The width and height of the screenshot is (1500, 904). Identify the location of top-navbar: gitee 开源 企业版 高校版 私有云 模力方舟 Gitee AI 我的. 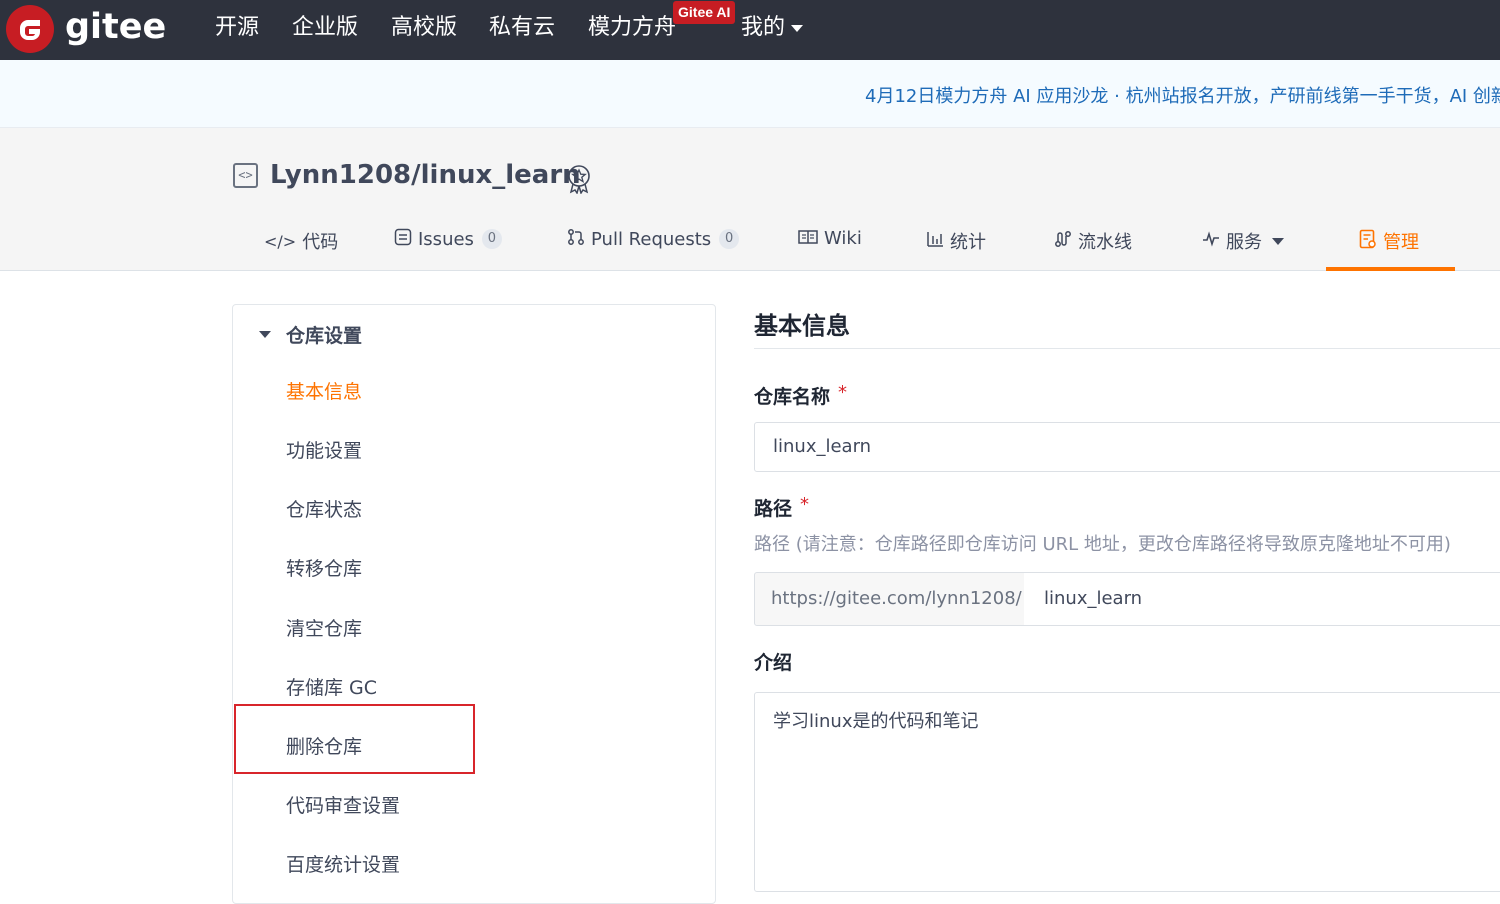
(750, 30).